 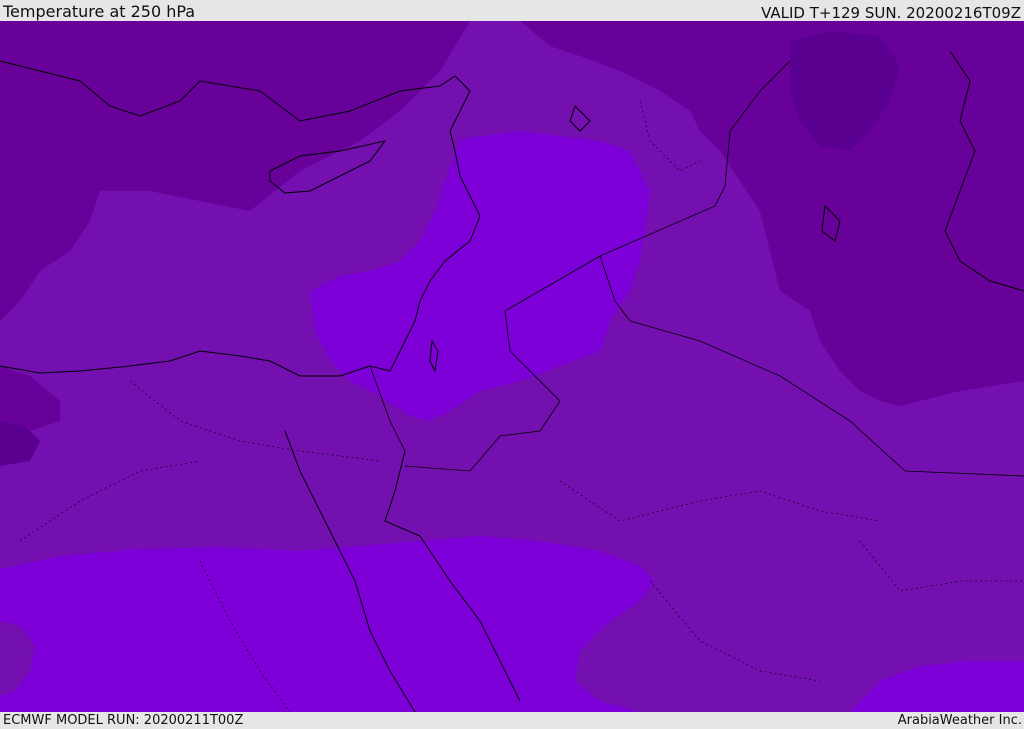 What do you see at coordinates (123, 720) in the screenshot?
I see `model-run: ECMWF MODEL RUN: 20200211T00Z` at bounding box center [123, 720].